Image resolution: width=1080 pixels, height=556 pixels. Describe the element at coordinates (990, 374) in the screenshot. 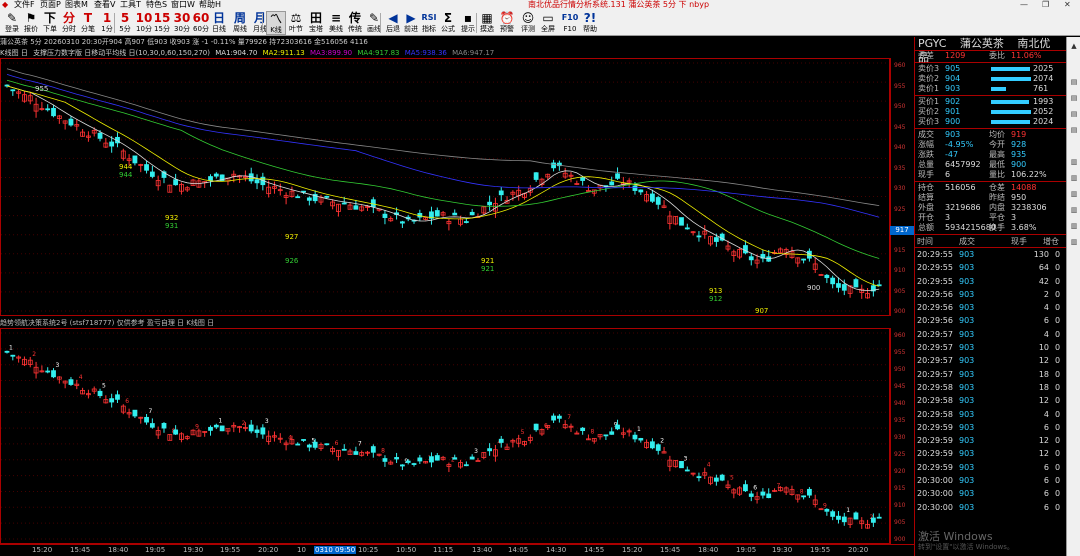

I see `tick-row: 20:29:57 903 18 0` at that location.